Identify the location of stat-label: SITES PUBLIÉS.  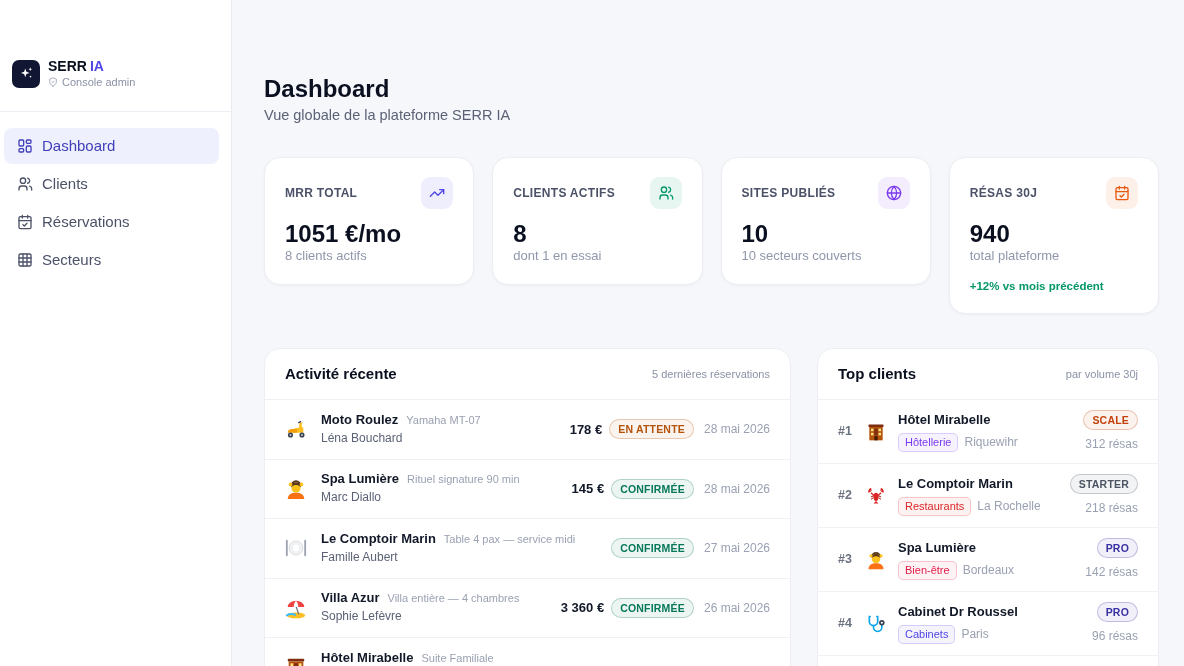
(788, 193).